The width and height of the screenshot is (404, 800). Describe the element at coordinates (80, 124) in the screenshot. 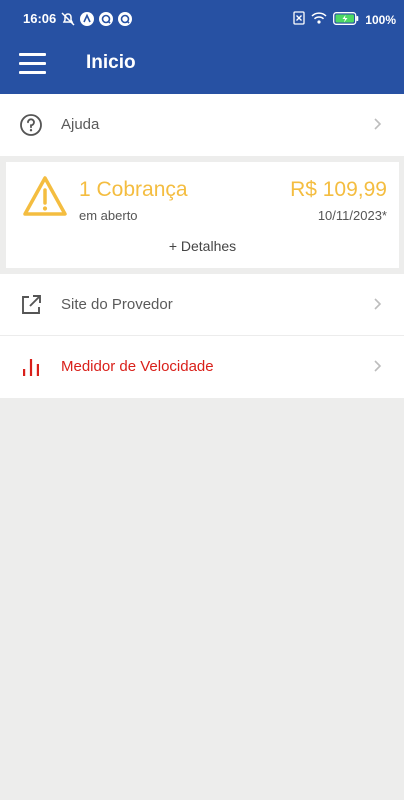

I see `menu-item-label: Ajuda` at that location.